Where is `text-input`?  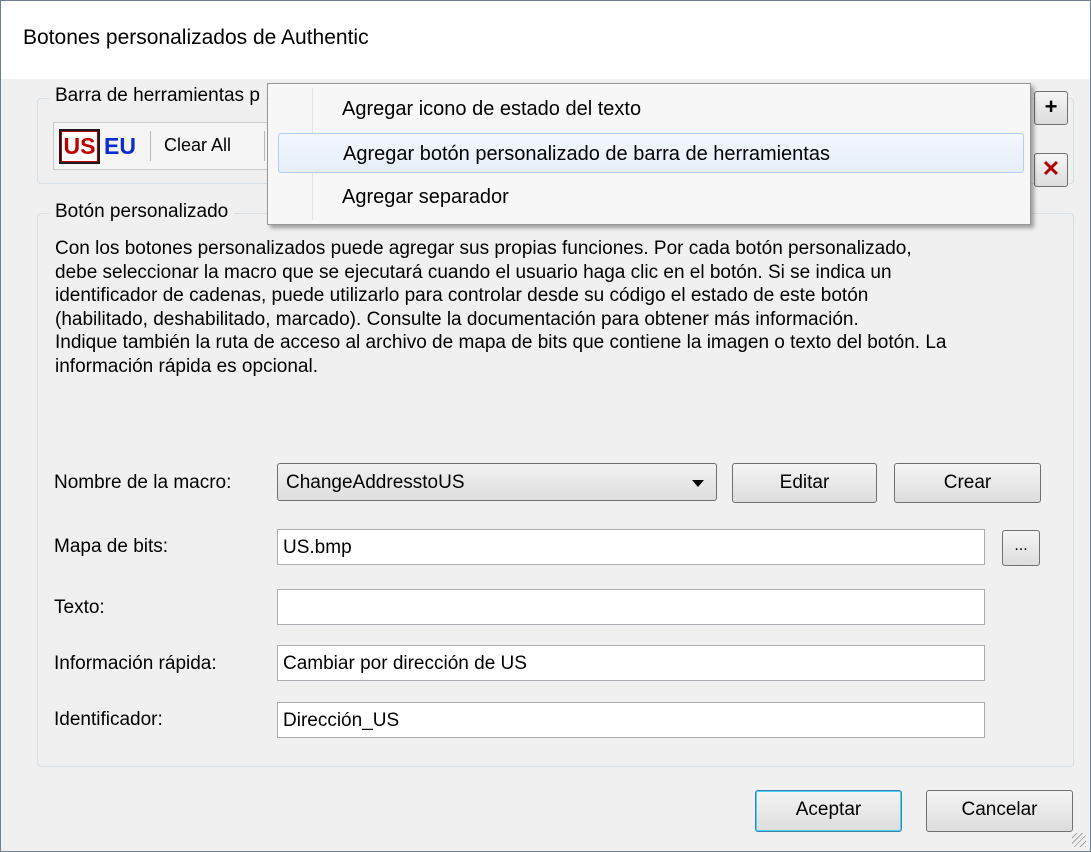 text-input is located at coordinates (631, 607).